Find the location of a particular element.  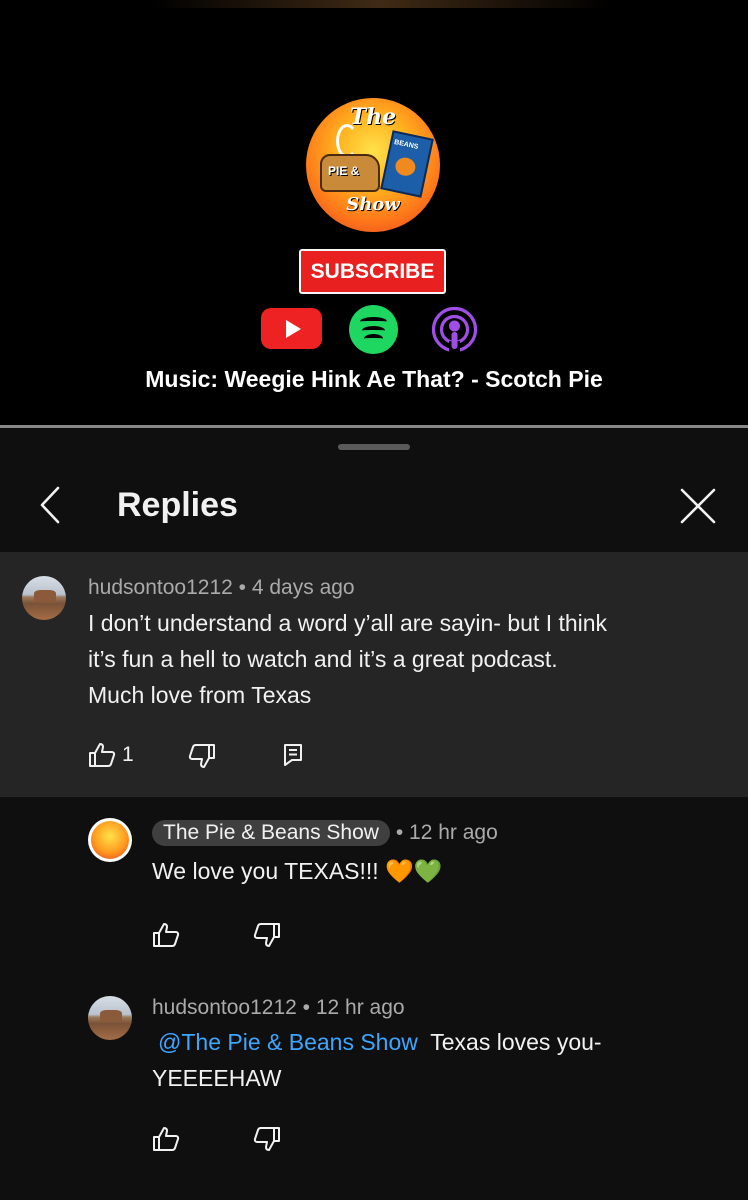

chevron-left-icon is located at coordinates (50, 505).